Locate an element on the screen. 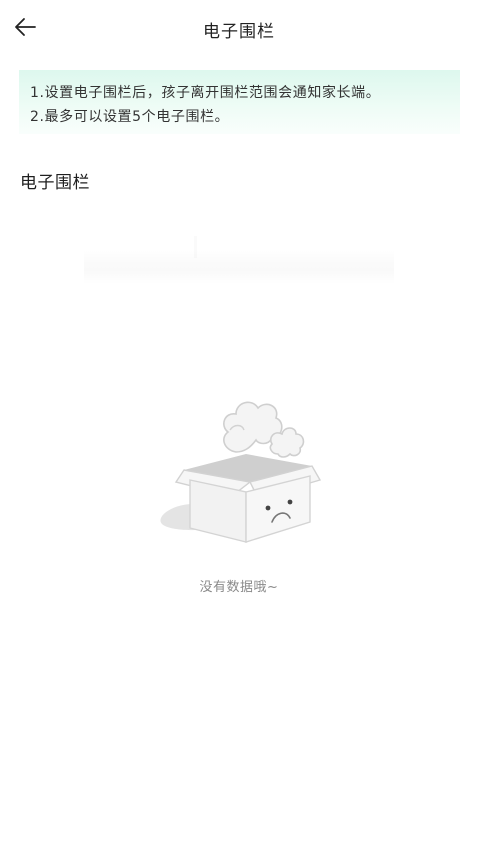  page-title: 电子围栏 is located at coordinates (239, 32).